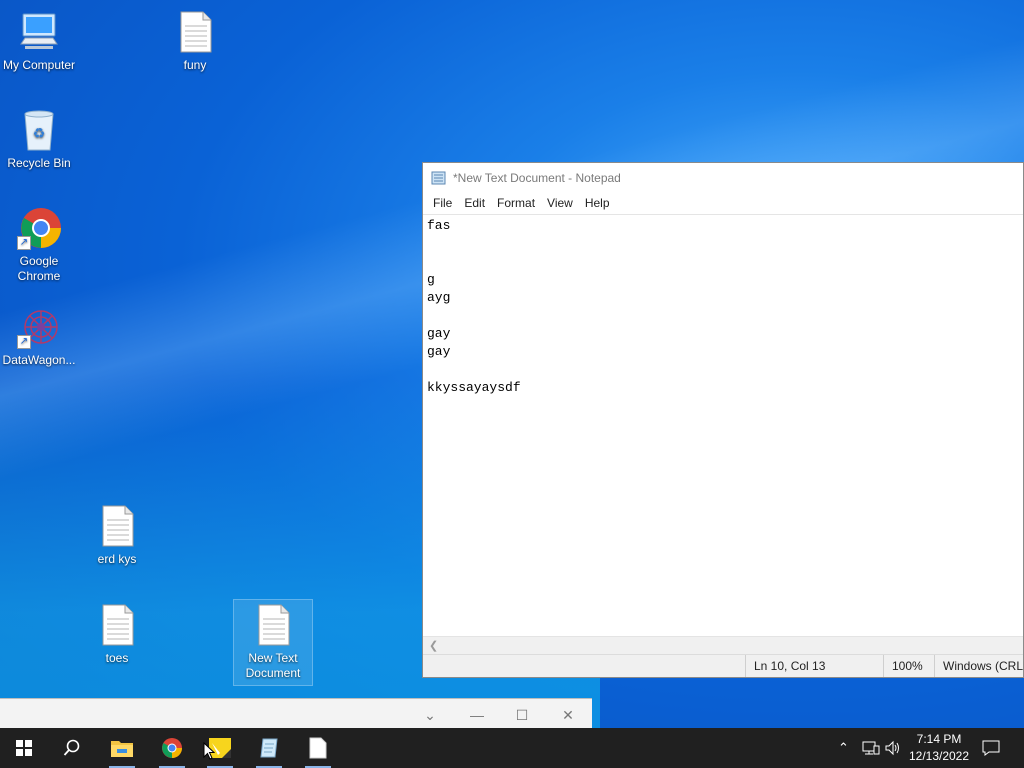 The width and height of the screenshot is (1024, 768). I want to click on desktop-icon-label: Recycle Bin, so click(39, 163).